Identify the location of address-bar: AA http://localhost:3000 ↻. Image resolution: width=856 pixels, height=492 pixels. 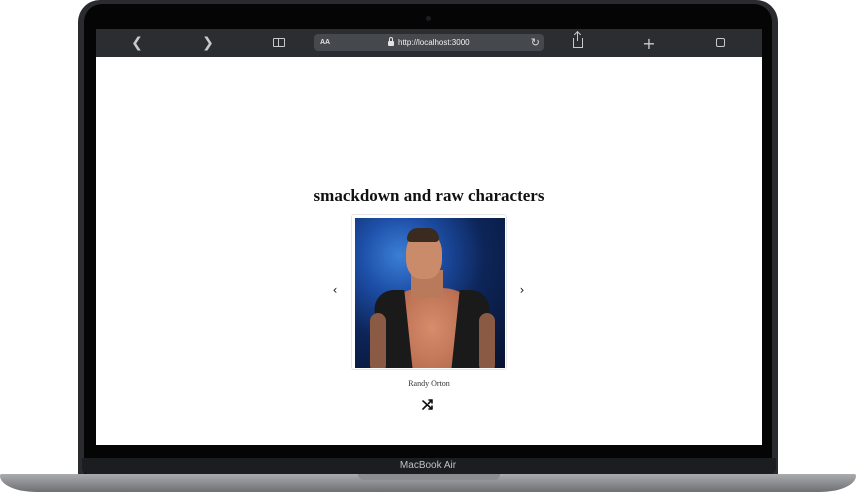
(429, 42).